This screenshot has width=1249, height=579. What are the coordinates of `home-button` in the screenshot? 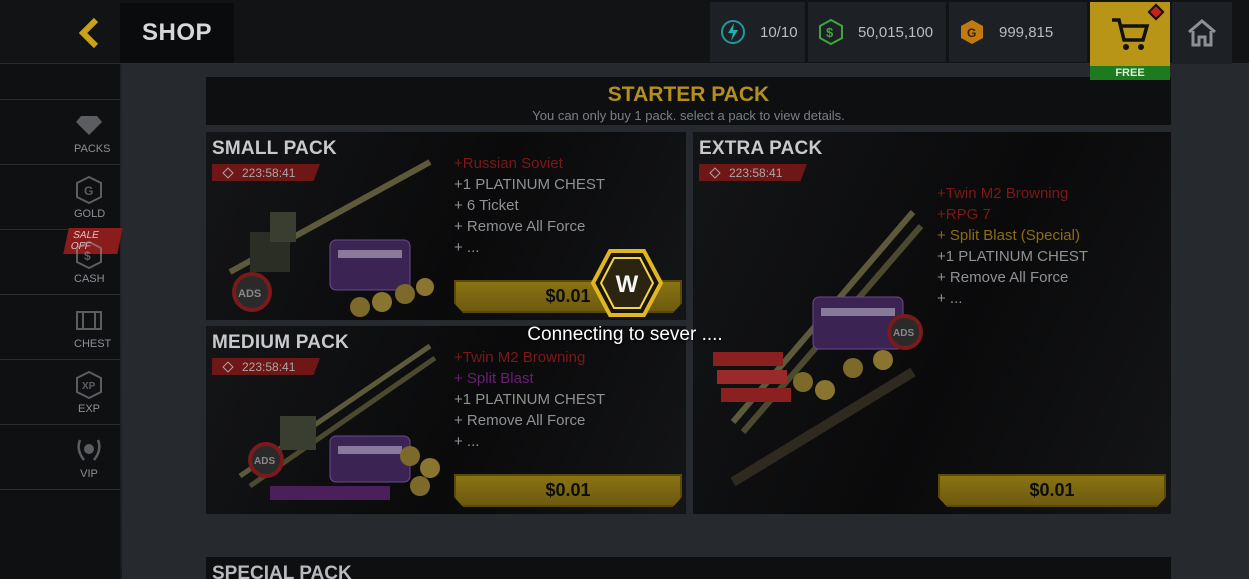 It's located at (1202, 33).